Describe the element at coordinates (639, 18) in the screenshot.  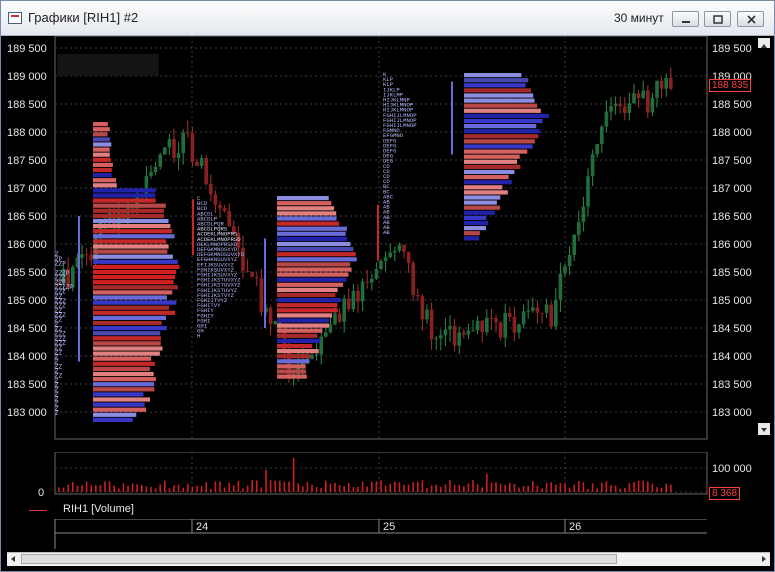
I see `timeframe-label: 30 минут` at that location.